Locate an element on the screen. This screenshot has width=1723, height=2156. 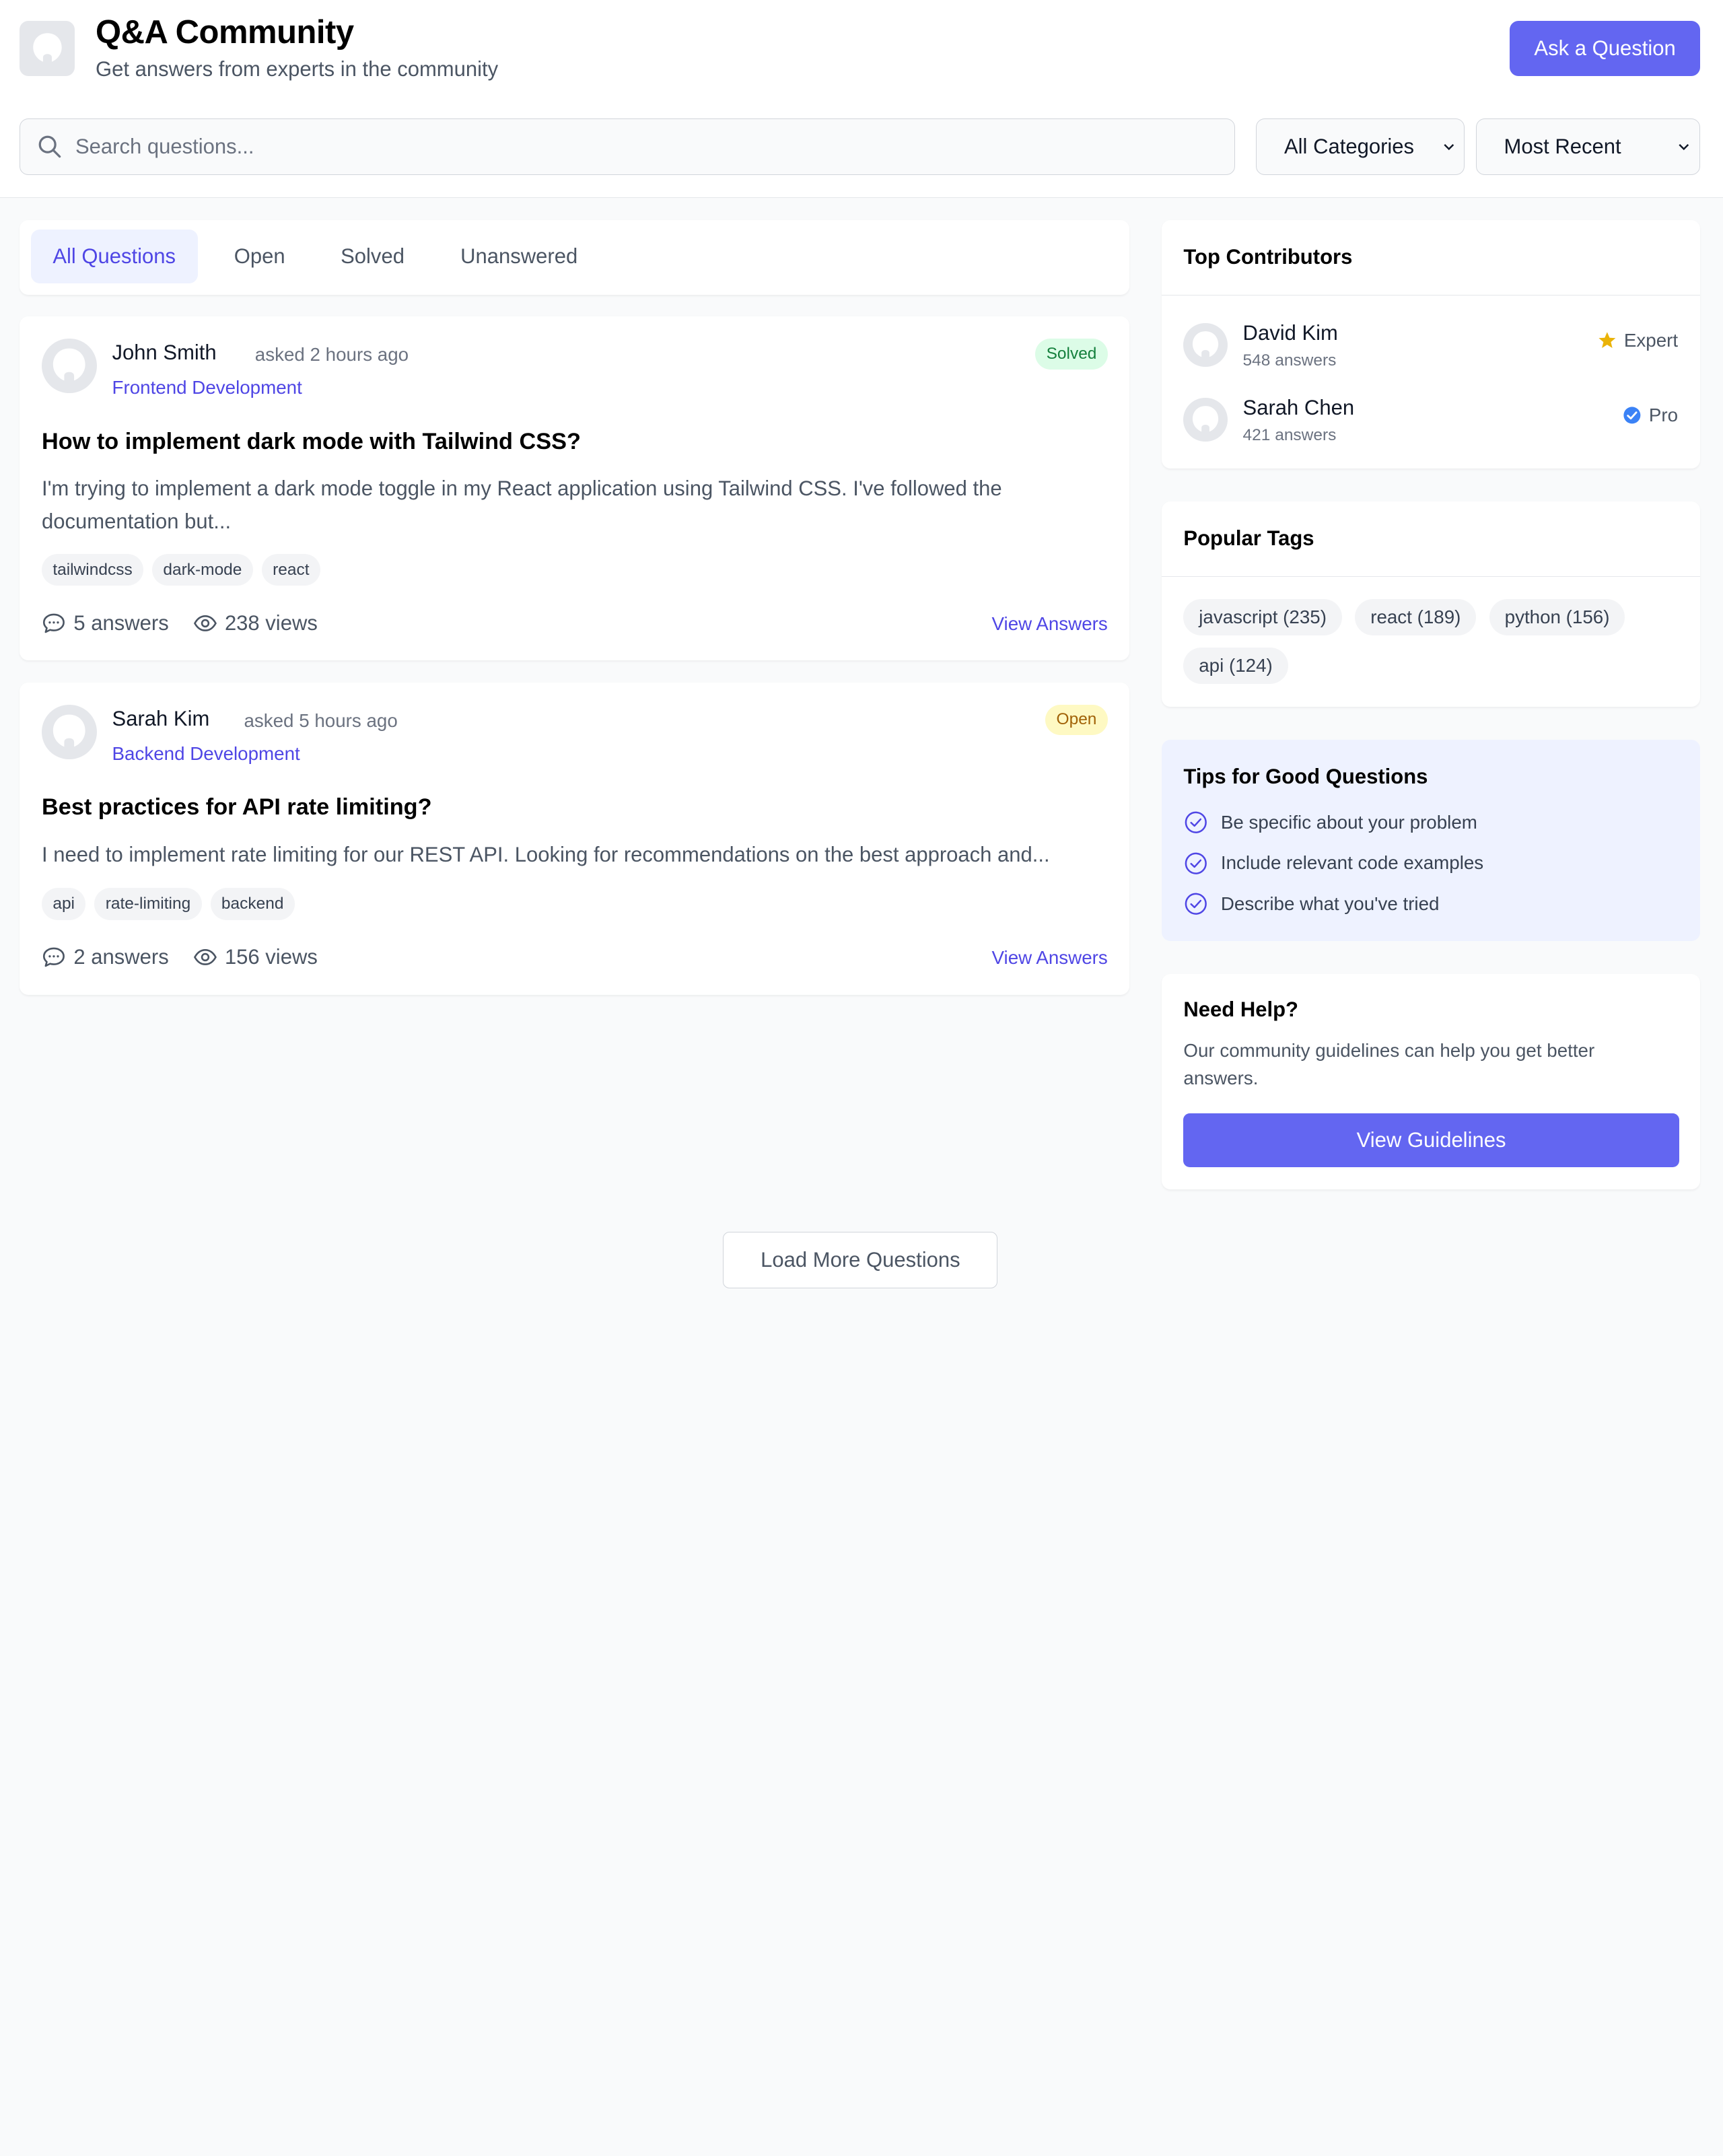
contributor-name: David Kim is located at coordinates (1290, 332).